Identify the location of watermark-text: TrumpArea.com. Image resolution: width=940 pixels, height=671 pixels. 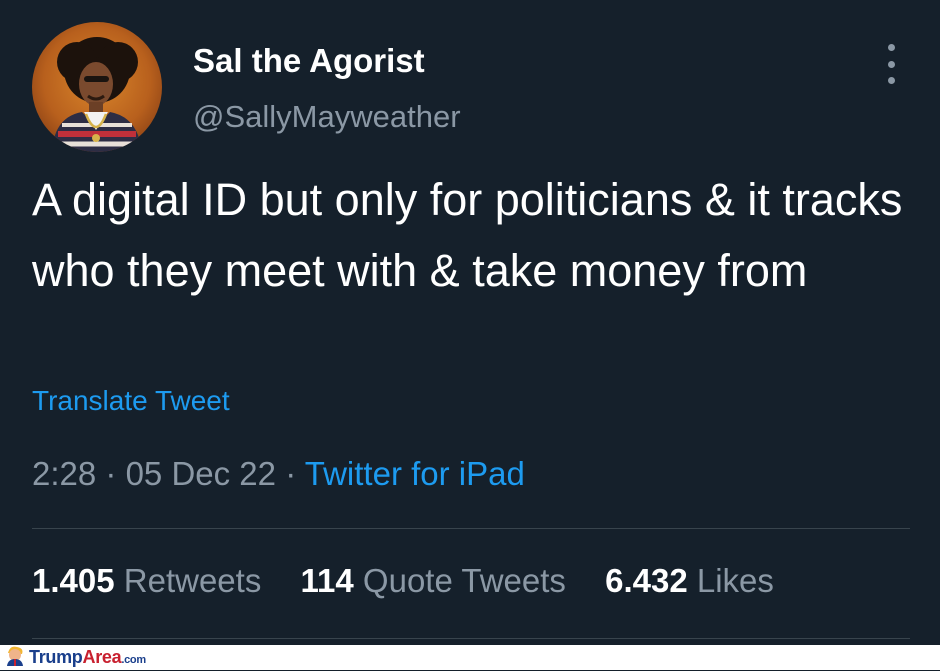
(87, 657).